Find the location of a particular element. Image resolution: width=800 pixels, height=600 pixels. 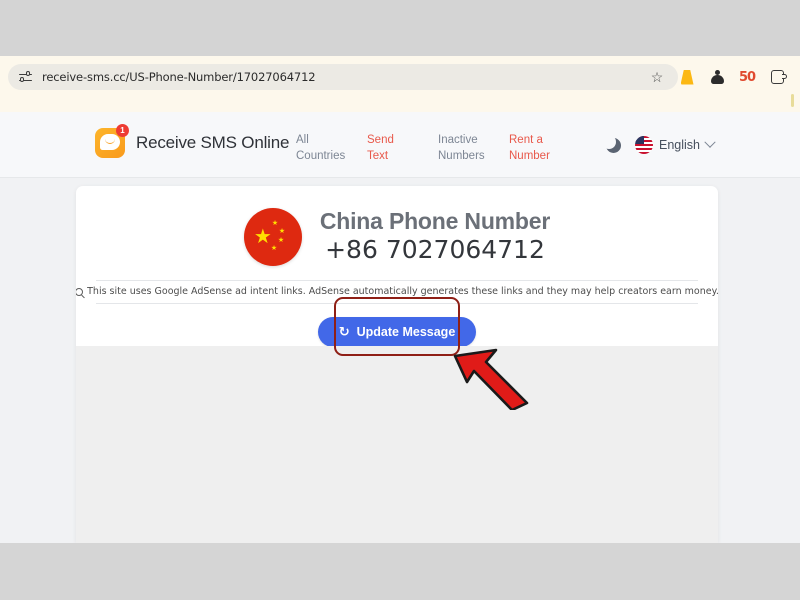

header-right-controls: English is located at coordinates (659, 144).